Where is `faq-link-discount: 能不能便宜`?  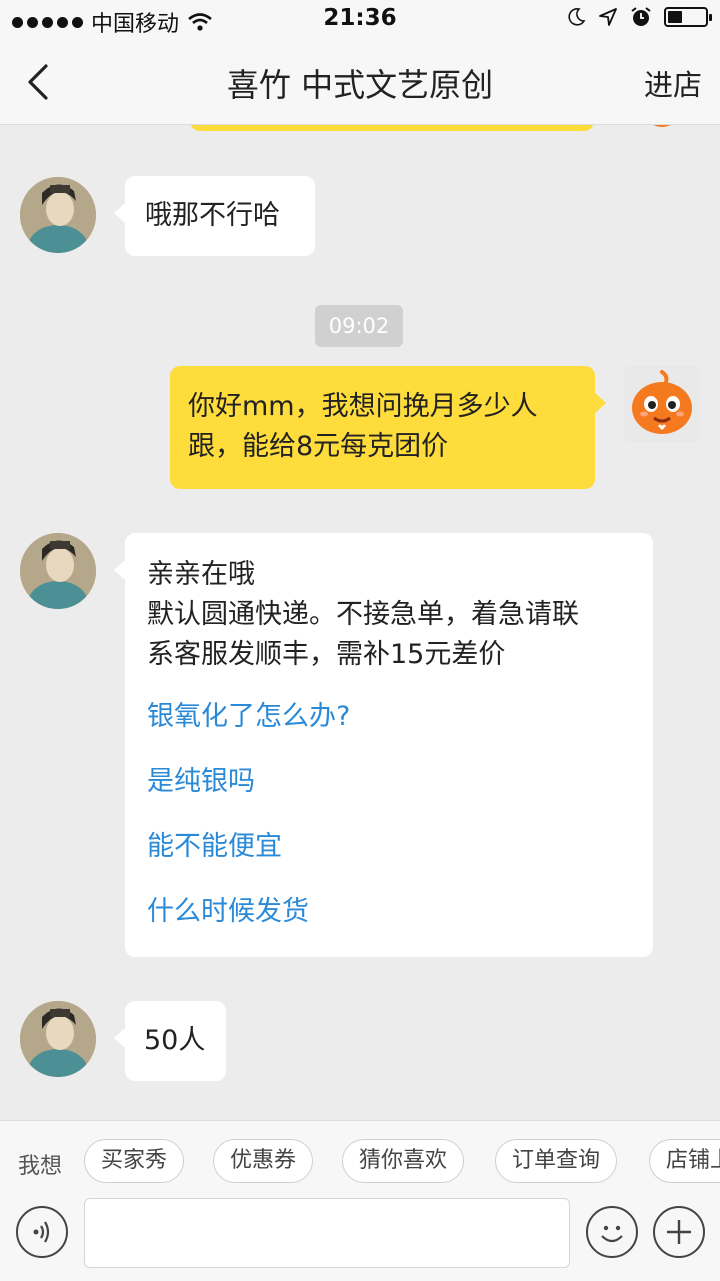 faq-link-discount: 能不能便宜 is located at coordinates (390, 847).